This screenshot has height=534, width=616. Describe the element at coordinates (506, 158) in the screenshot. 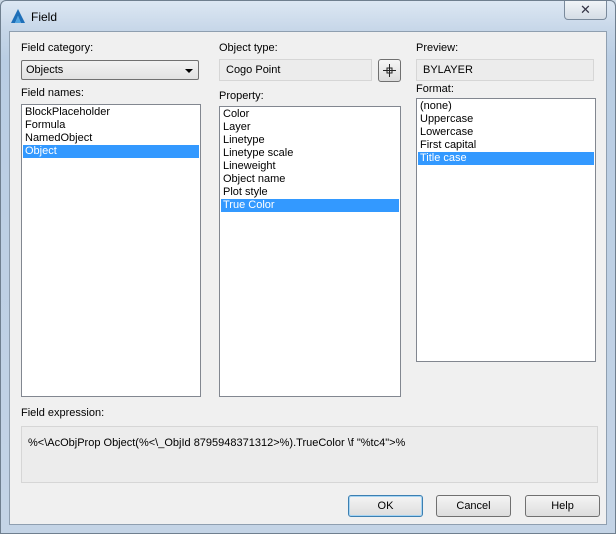

I see `list-item: Title case` at that location.